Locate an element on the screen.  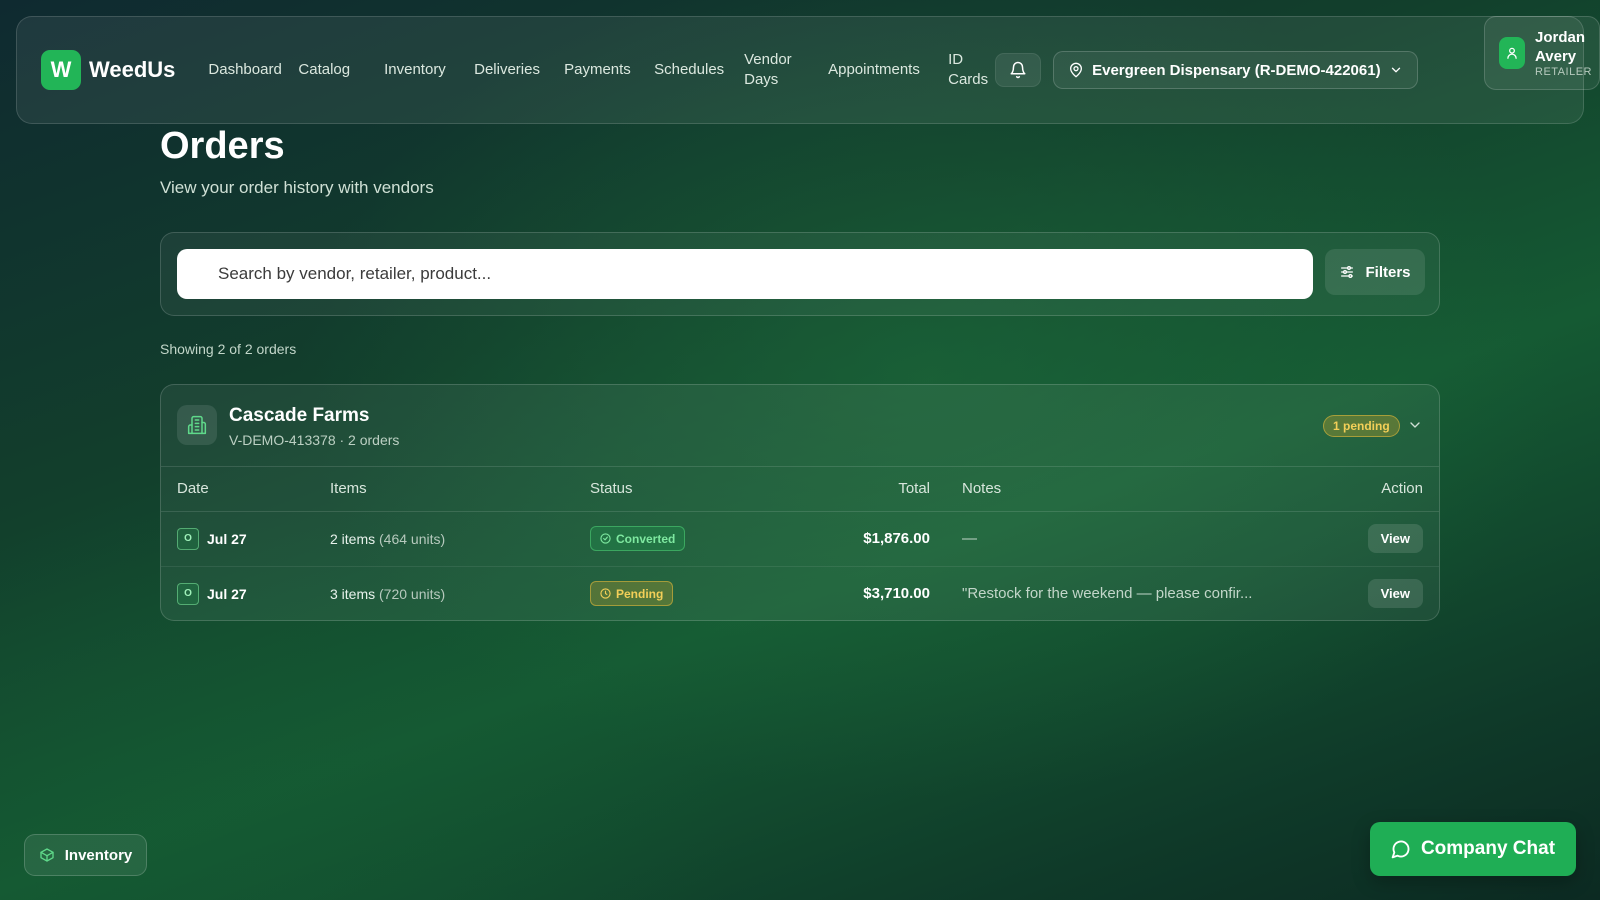
order-items: 2 items is located at coordinates (353, 538).